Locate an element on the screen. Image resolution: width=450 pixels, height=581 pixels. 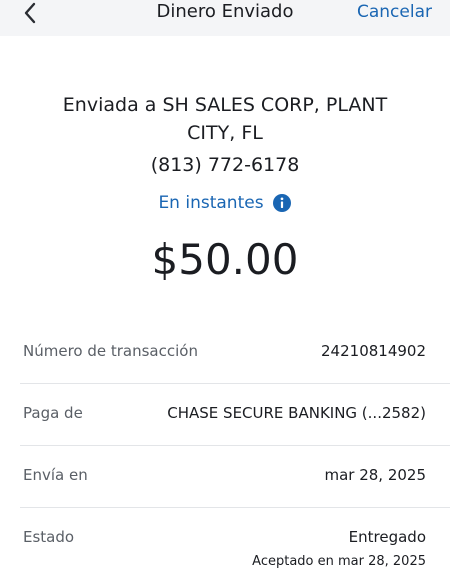
recipient-prefix: Enviada a is located at coordinates (112, 105).